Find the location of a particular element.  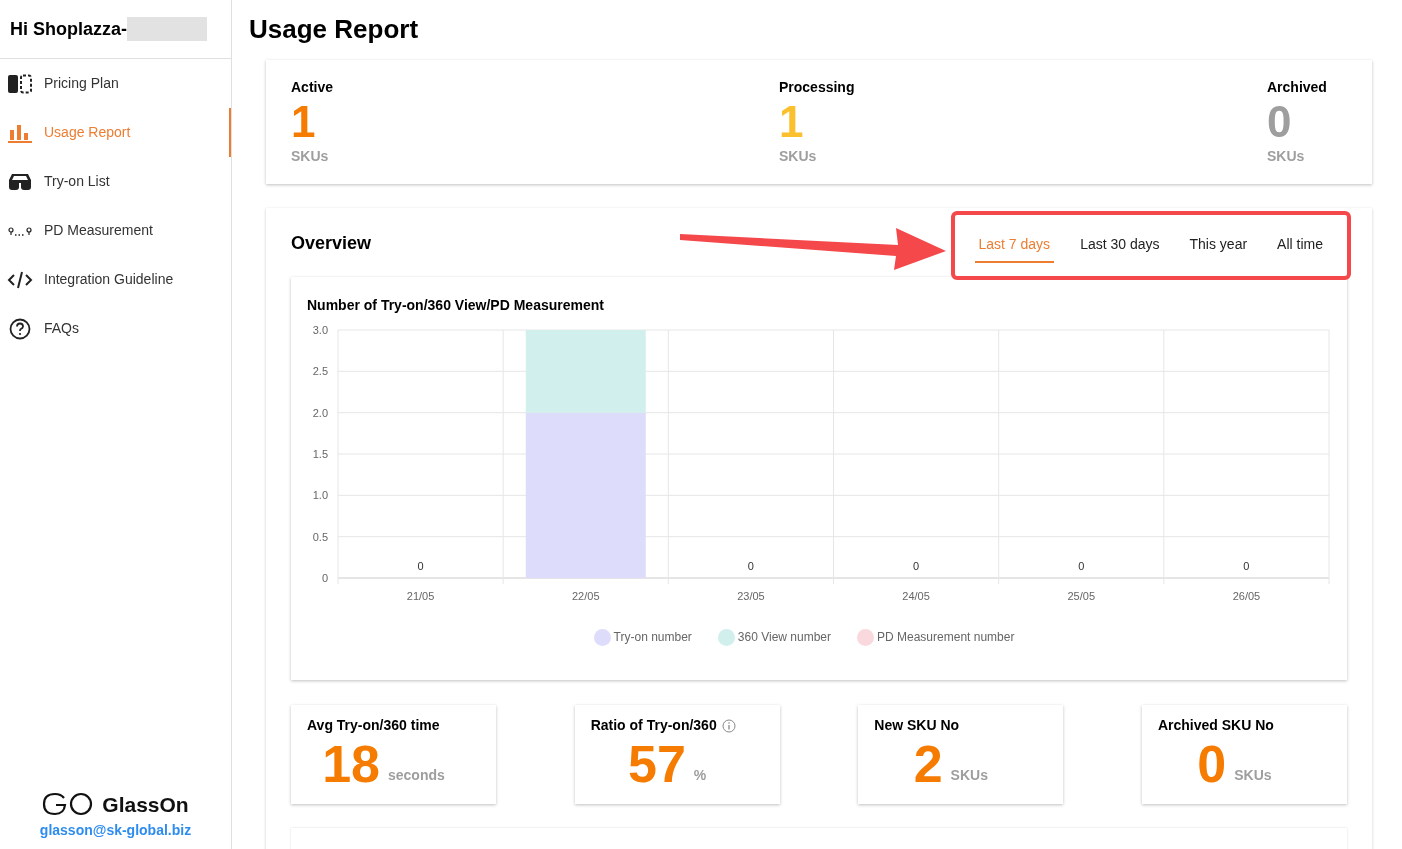

x-axis-label: 22/05 is located at coordinates (586, 596).